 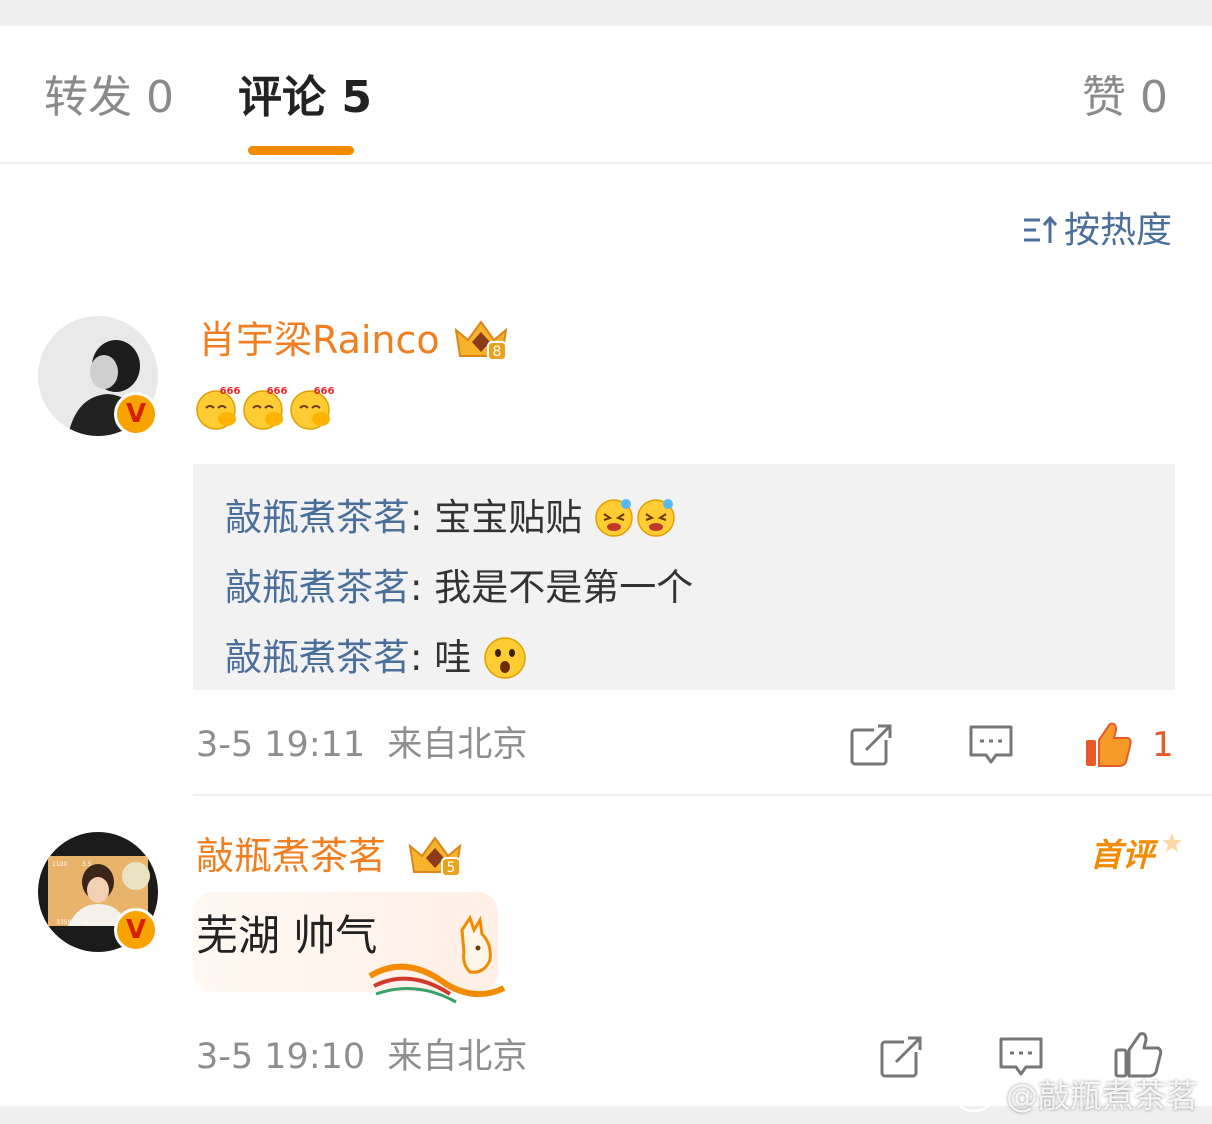 I want to click on comment-text: 芜湖 帅气, so click(x=287, y=935).